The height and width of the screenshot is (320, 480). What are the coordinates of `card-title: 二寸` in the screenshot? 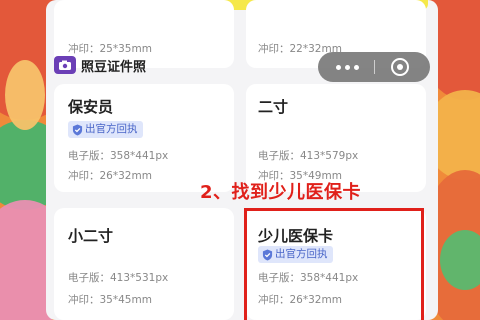 It's located at (273, 107).